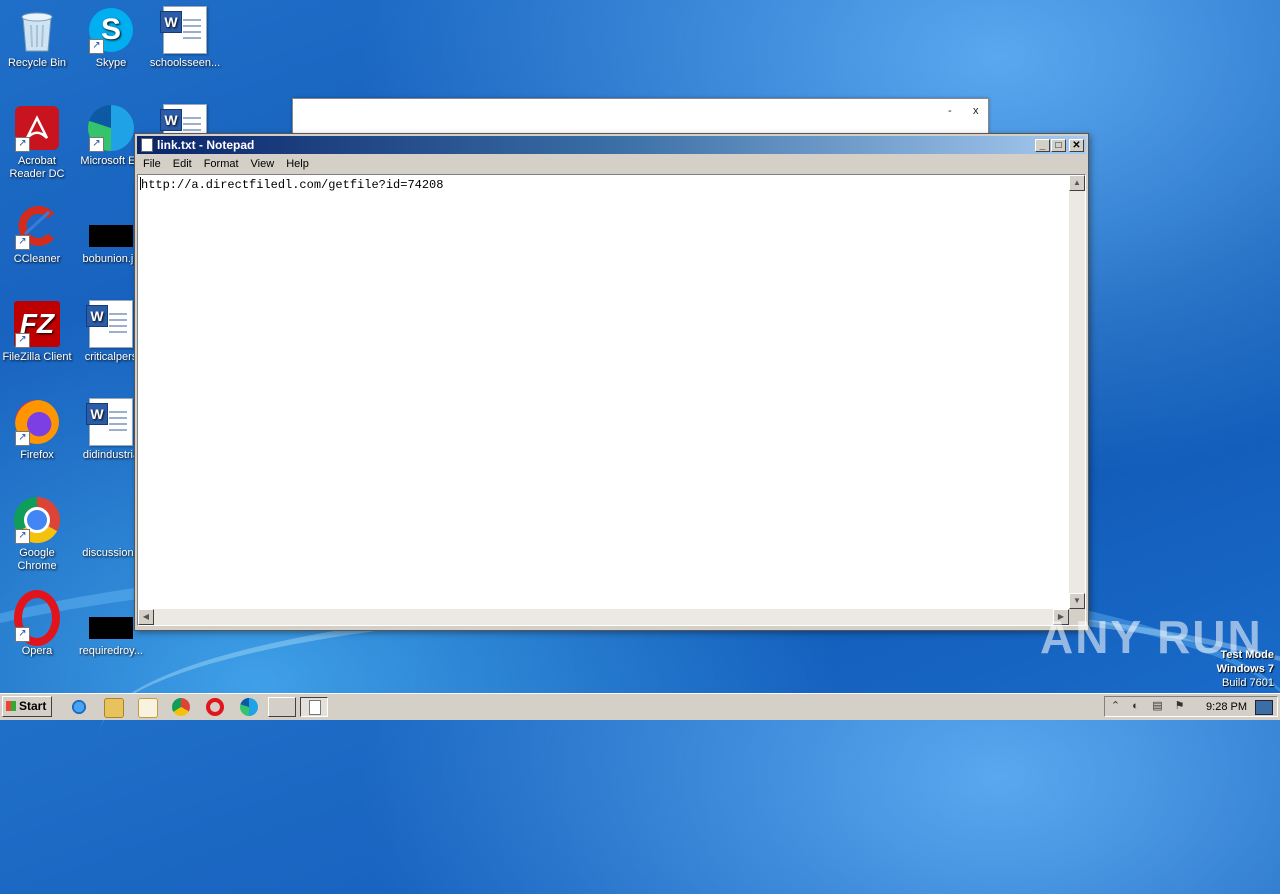 Image resolution: width=1280 pixels, height=894 pixels. What do you see at coordinates (33, 706) in the screenshot?
I see `start-label: Start` at bounding box center [33, 706].